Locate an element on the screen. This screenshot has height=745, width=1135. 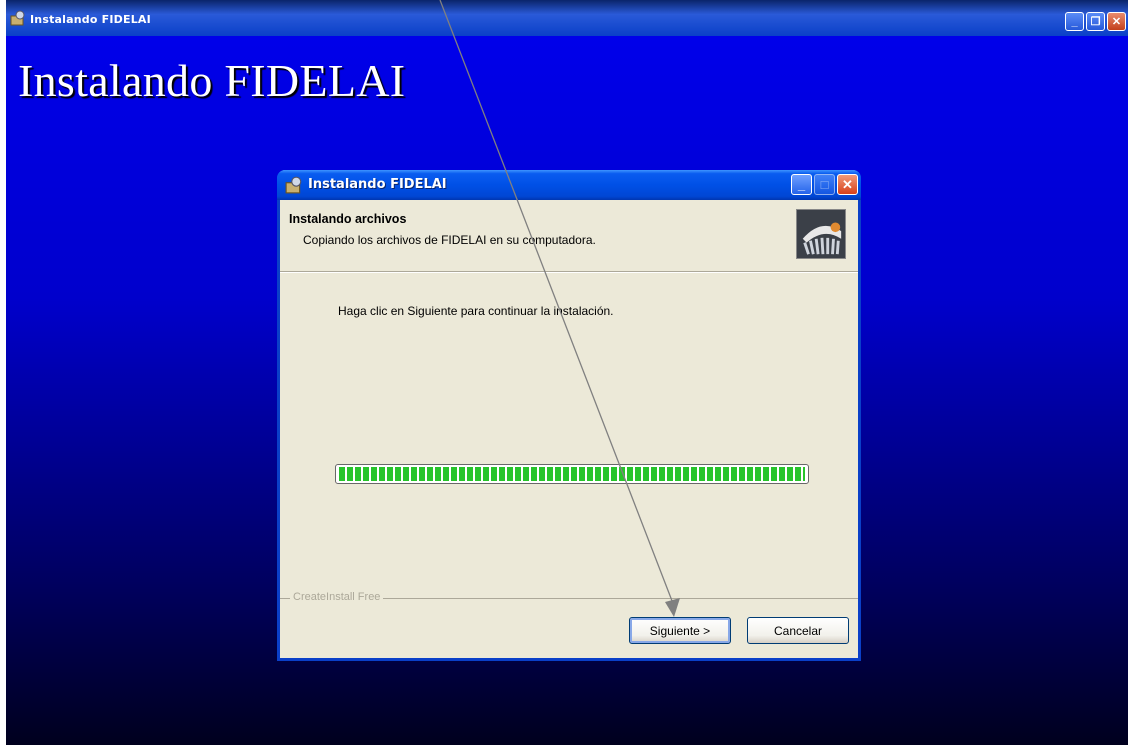
restore-icon: ❐ is located at coordinates (1095, 21).